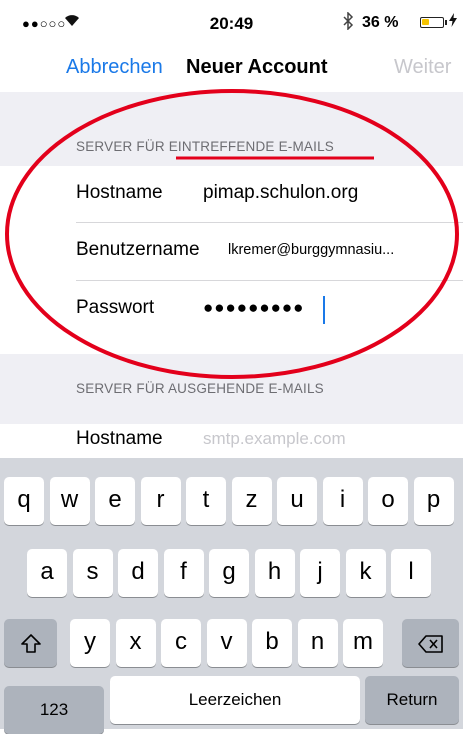 This screenshot has width=463, height=734. What do you see at coordinates (280, 193) in the screenshot?
I see `incoming-hostname-field: pimap.schulon.org` at bounding box center [280, 193].